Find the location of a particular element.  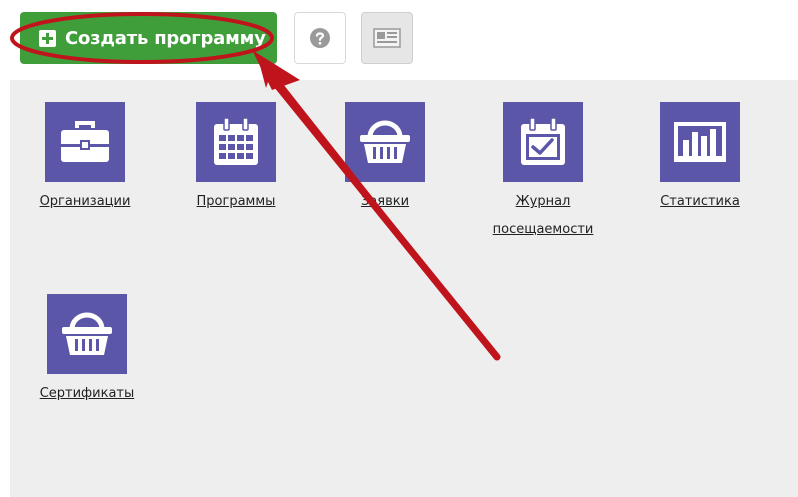

tile-programs: Программы is located at coordinates (236, 159).